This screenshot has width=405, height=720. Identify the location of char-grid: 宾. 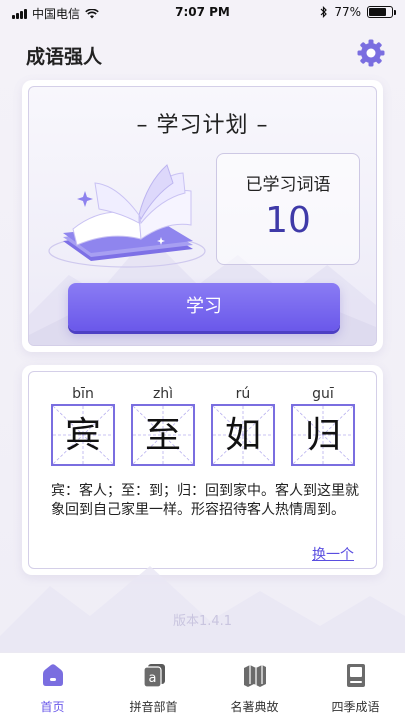
(83, 435).